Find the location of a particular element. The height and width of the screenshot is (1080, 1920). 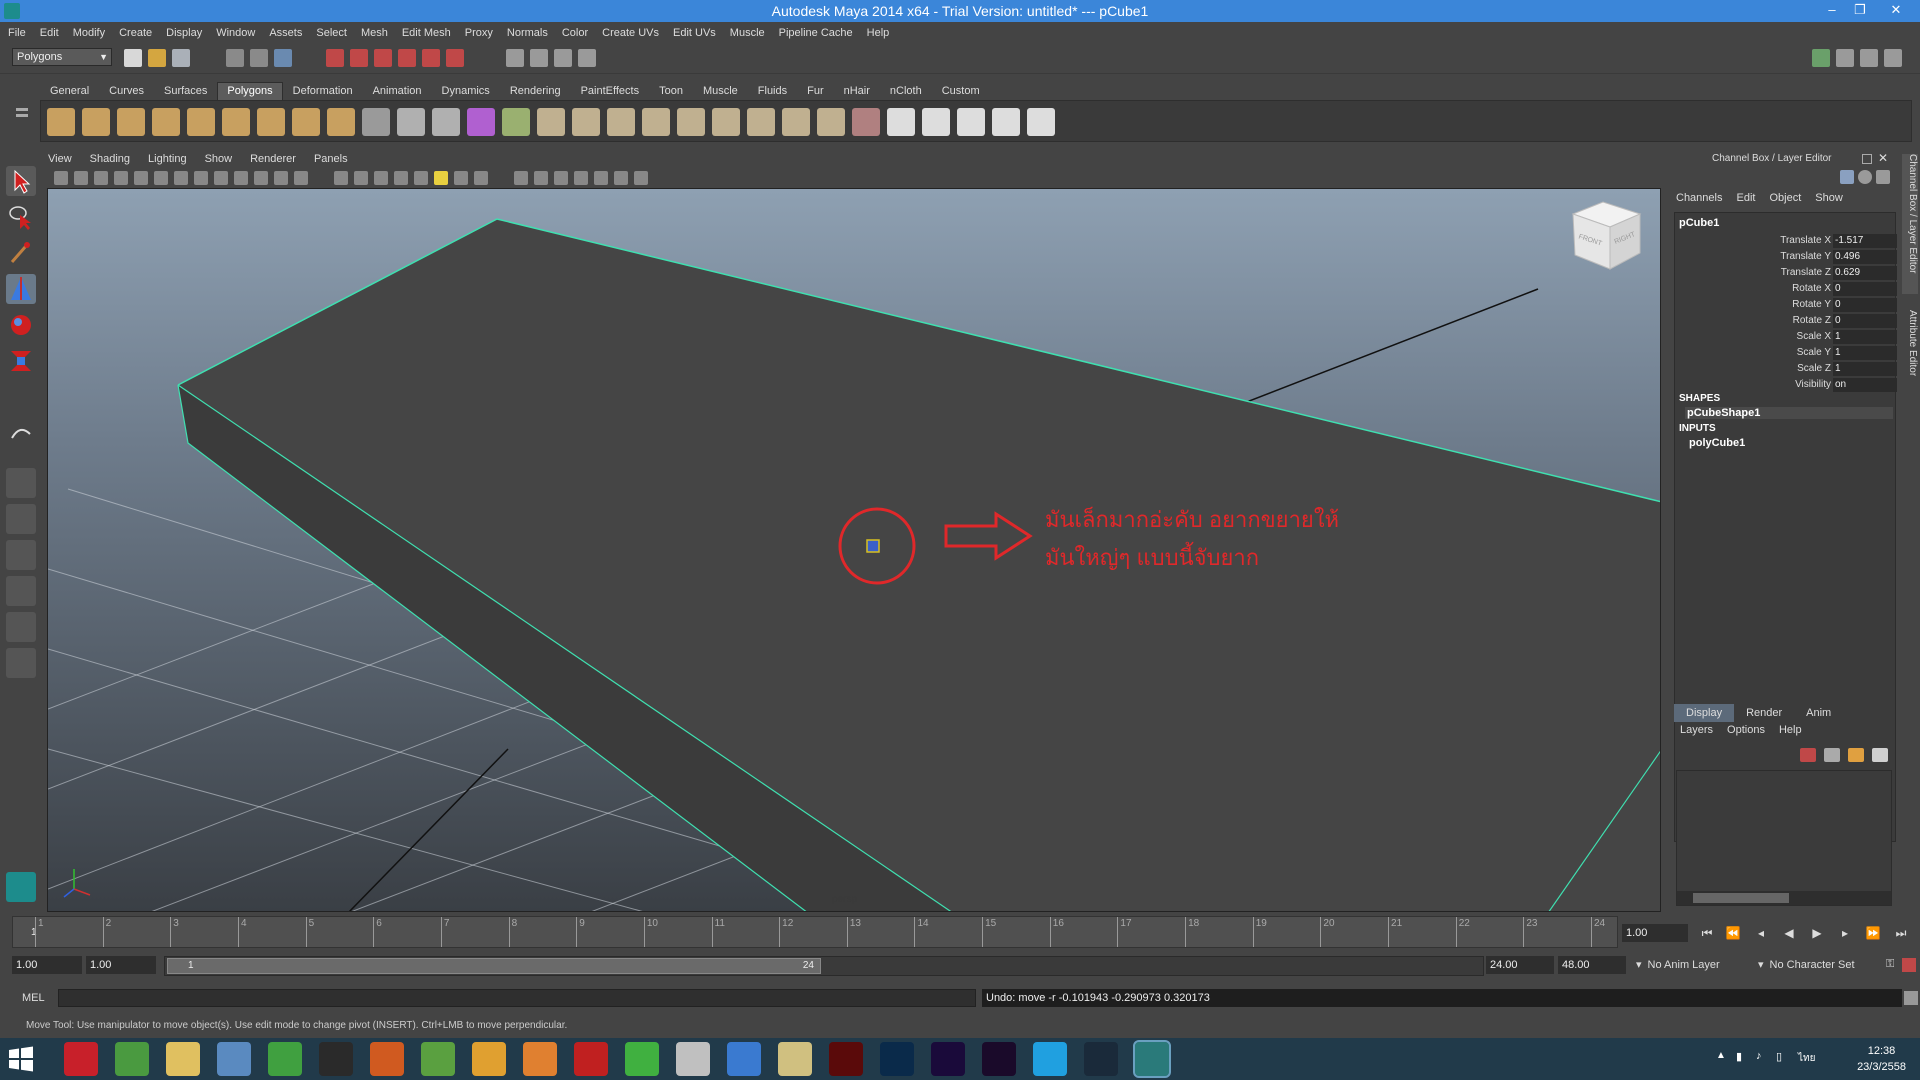

step-forward-frame-icon: ▸ is located at coordinates (1845, 933).